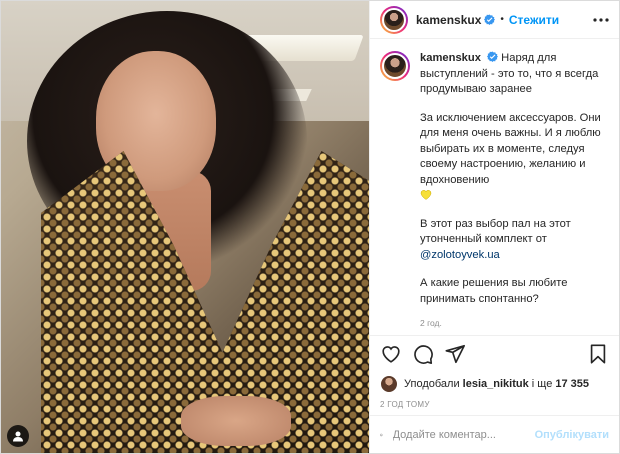 This screenshot has height=454, width=620. I want to click on likes-prefix: Уподобали, so click(432, 384).